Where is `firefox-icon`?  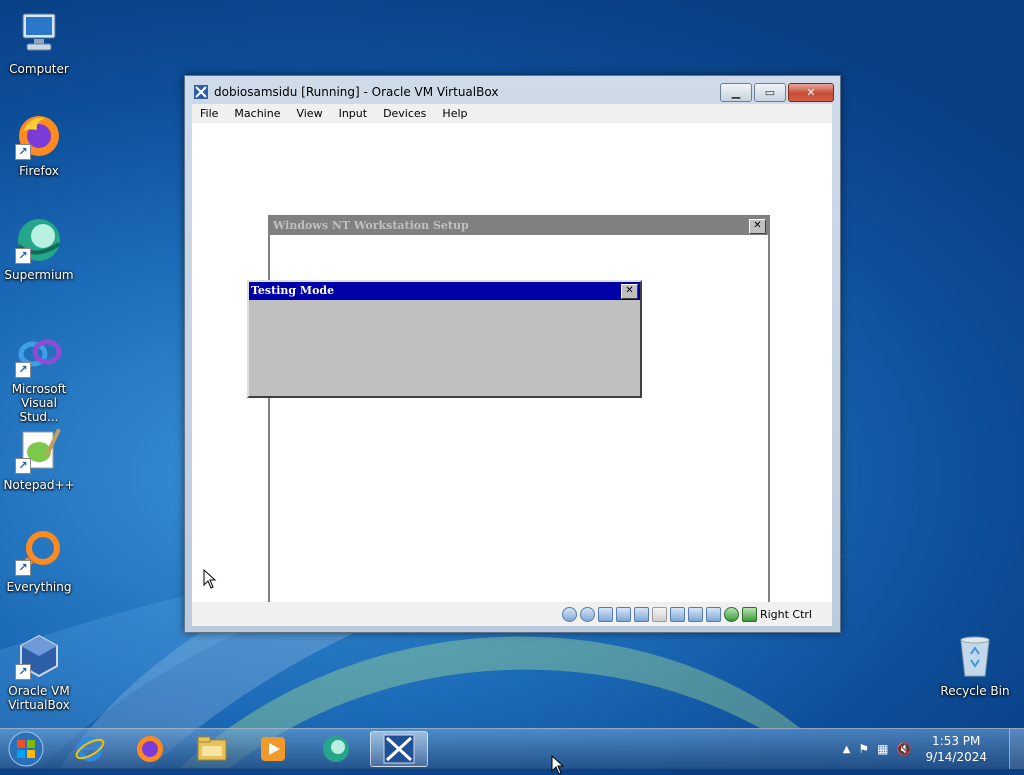 firefox-icon is located at coordinates (150, 749).